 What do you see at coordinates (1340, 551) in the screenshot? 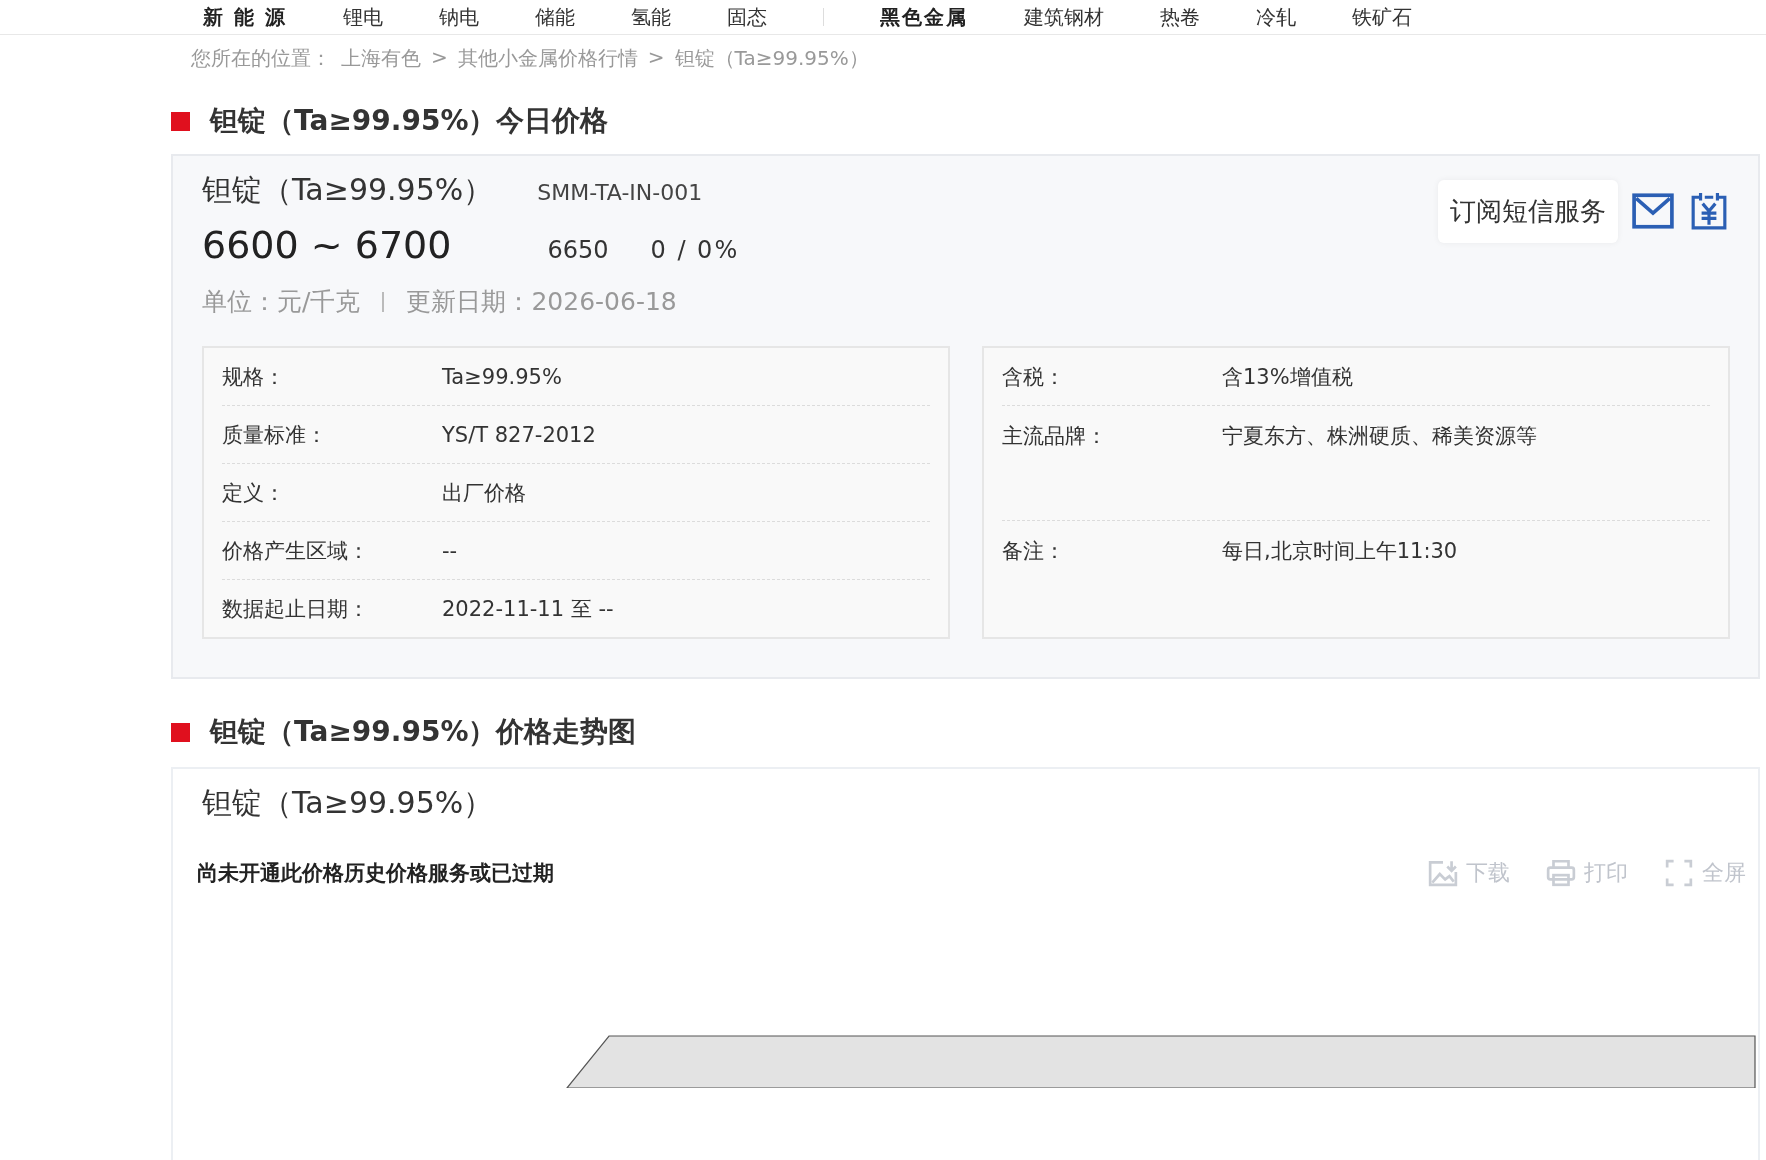
I see `spec-value: 每日,北京时间上午11:30` at bounding box center [1340, 551].